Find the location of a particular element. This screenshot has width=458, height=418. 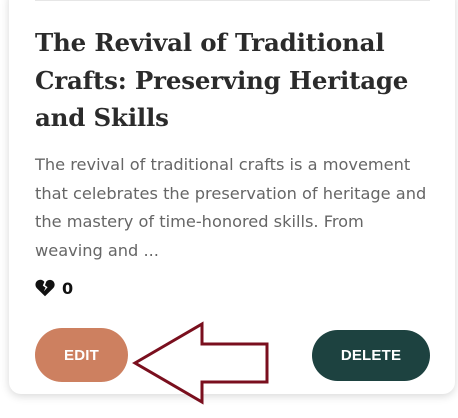

left-arrow-outline-icon is located at coordinates (200, 363).